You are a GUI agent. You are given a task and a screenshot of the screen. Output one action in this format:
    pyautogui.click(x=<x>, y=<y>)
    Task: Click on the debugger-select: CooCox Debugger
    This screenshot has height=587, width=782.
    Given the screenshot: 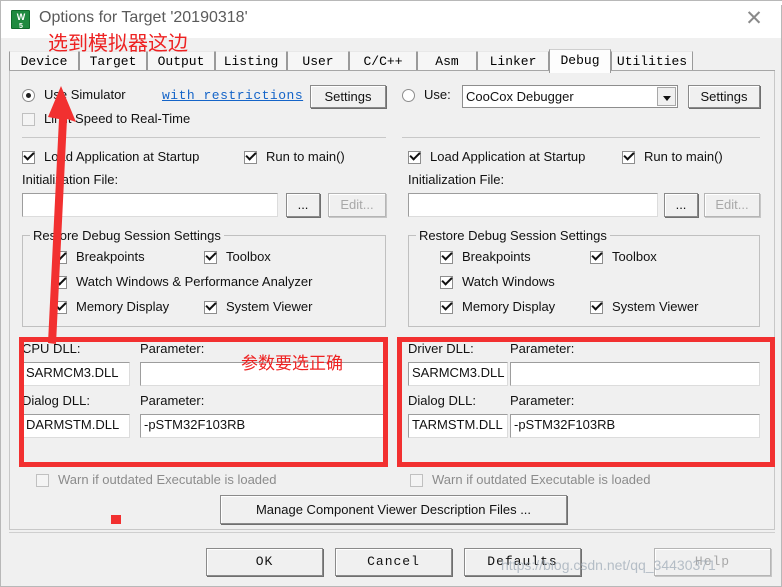 What is the action you would take?
    pyautogui.click(x=570, y=96)
    